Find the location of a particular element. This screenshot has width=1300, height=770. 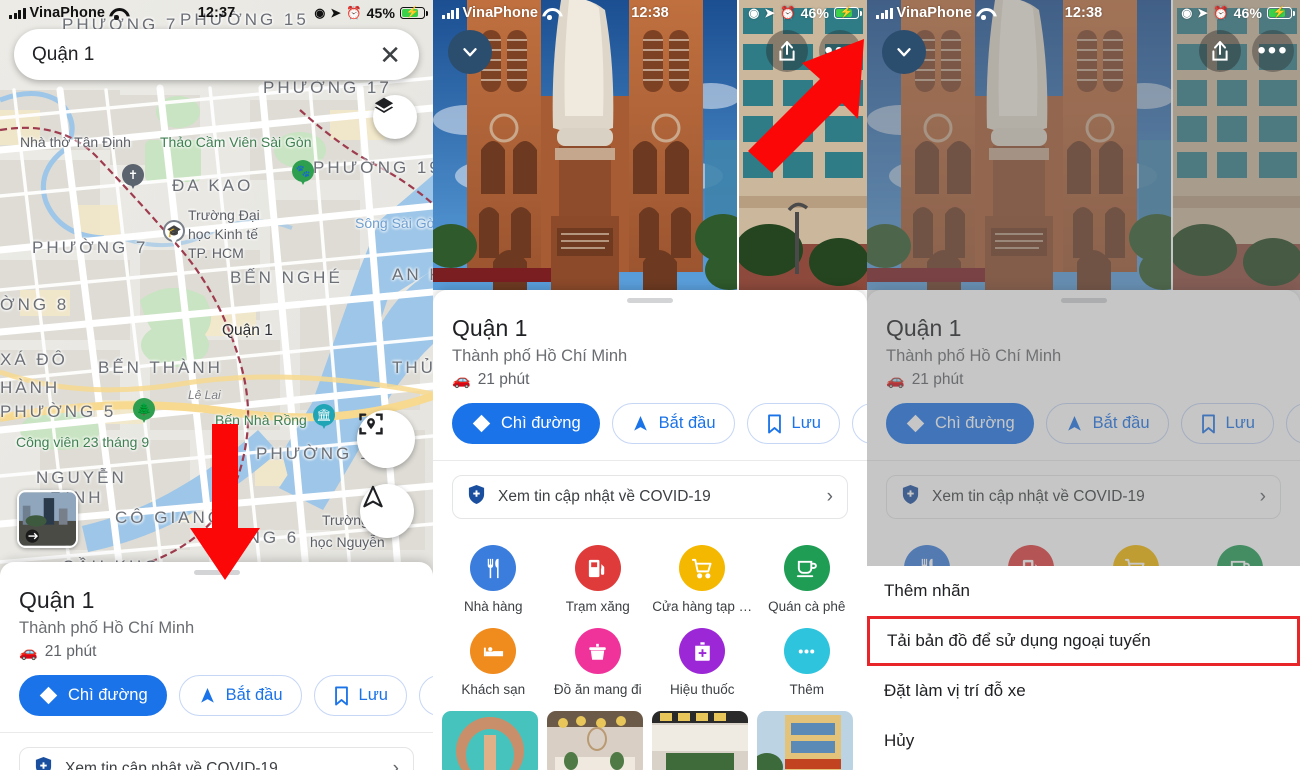

covid-update-row-panel1: Xem tin cập nhật về COVID-19 › is located at coordinates (216, 758).